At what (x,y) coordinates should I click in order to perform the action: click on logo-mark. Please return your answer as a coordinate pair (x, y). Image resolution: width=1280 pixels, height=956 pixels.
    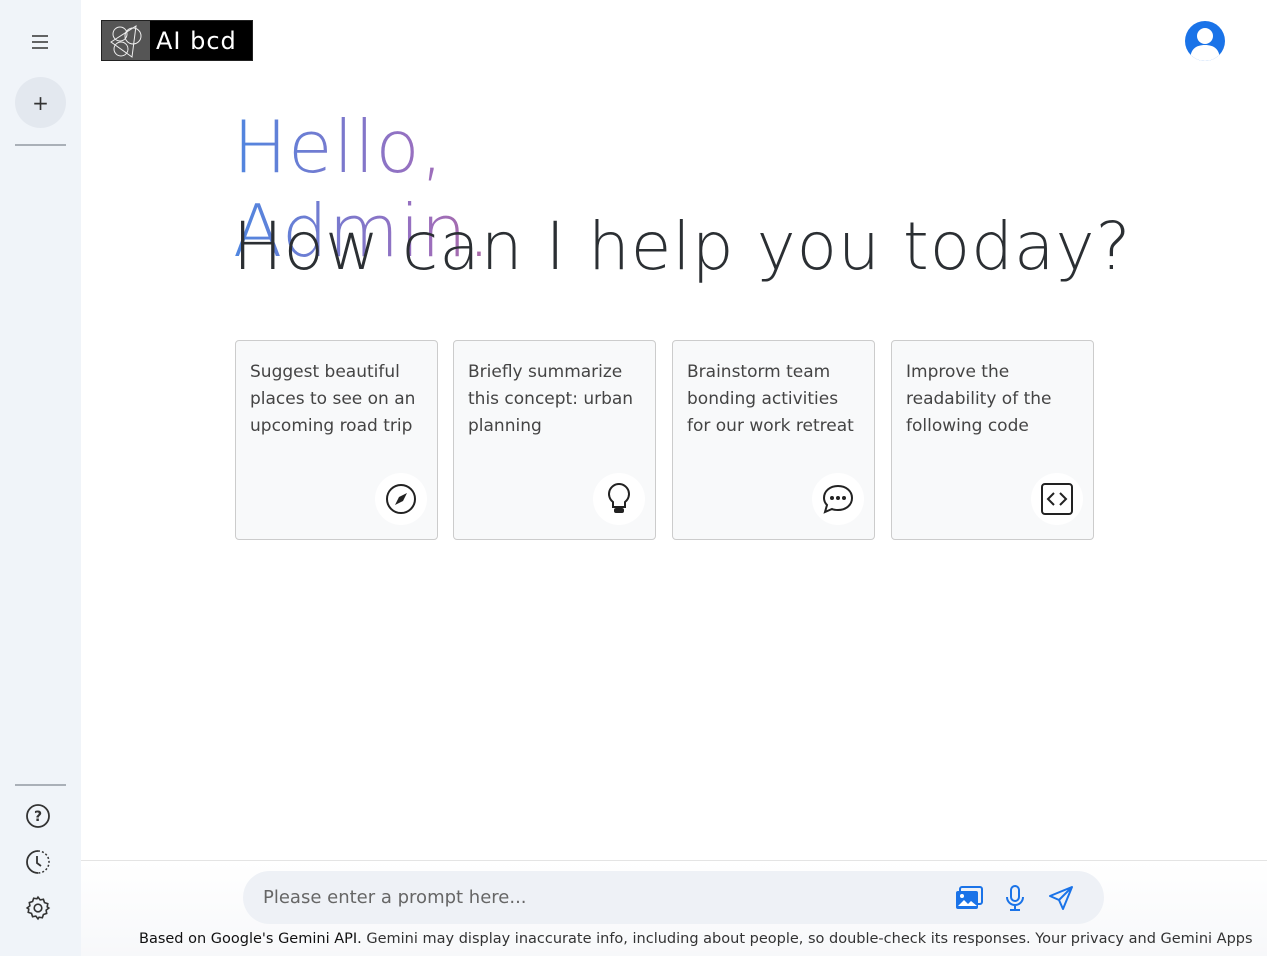
    Looking at the image, I should click on (126, 40).